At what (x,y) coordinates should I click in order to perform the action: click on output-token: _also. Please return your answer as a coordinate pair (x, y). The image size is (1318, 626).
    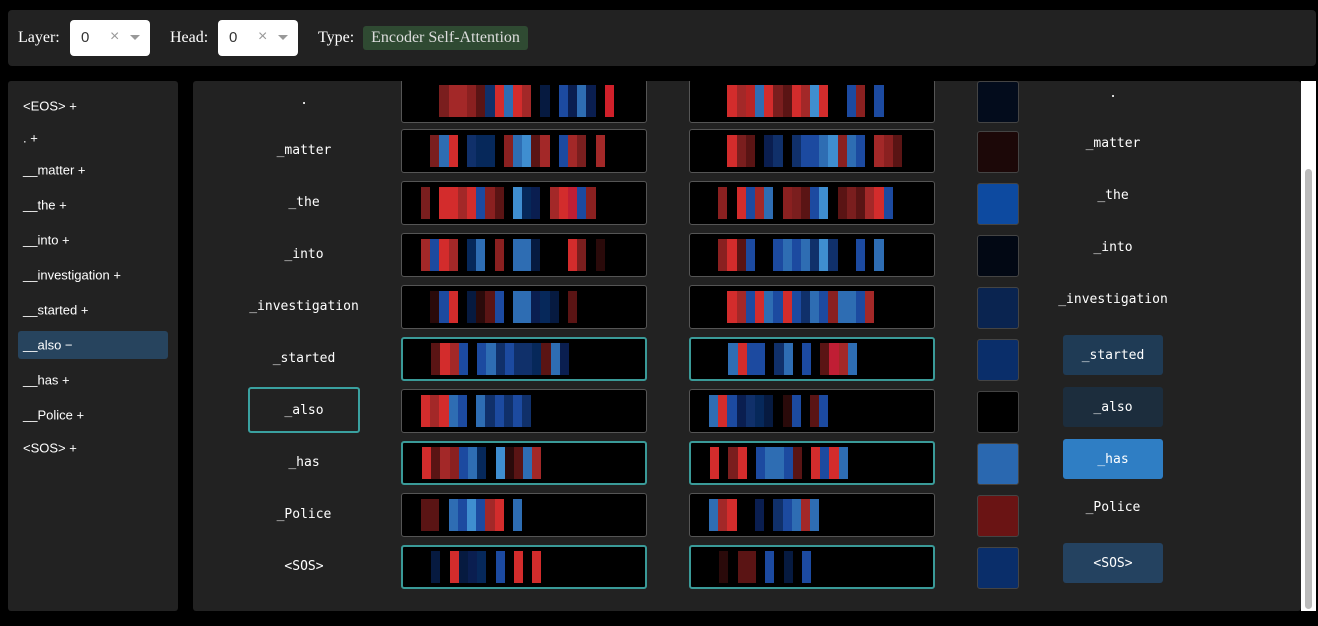
    Looking at the image, I should click on (1113, 407).